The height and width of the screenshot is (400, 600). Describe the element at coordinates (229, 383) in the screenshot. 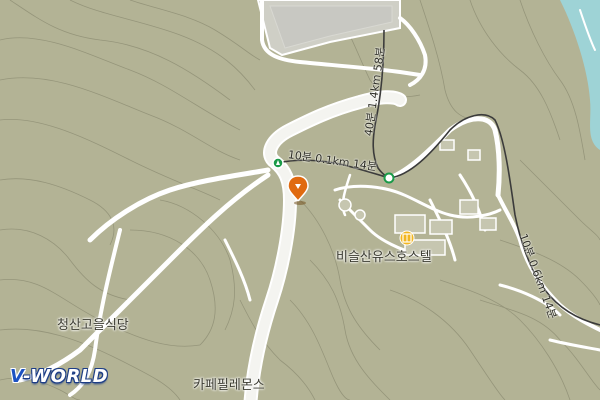

I see `cafe-label: 카페필레몬스` at that location.